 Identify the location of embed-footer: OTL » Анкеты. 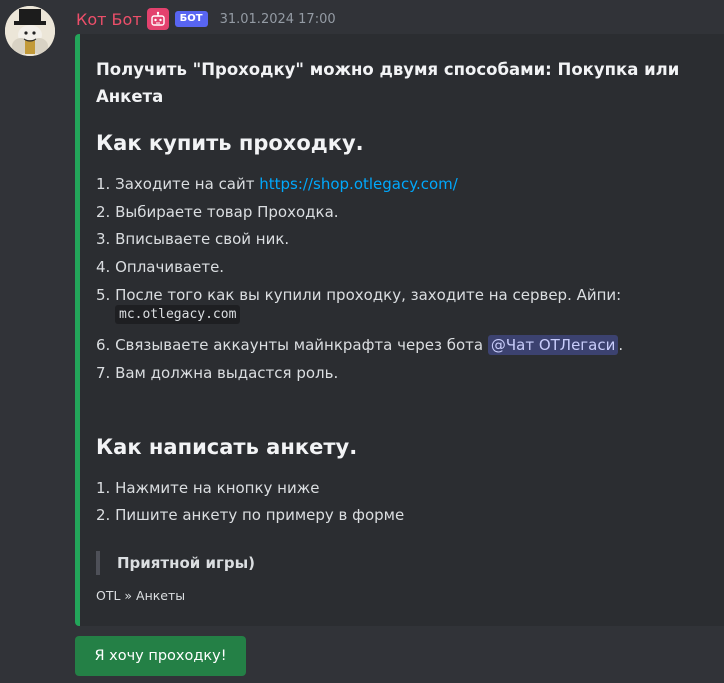
(141, 595).